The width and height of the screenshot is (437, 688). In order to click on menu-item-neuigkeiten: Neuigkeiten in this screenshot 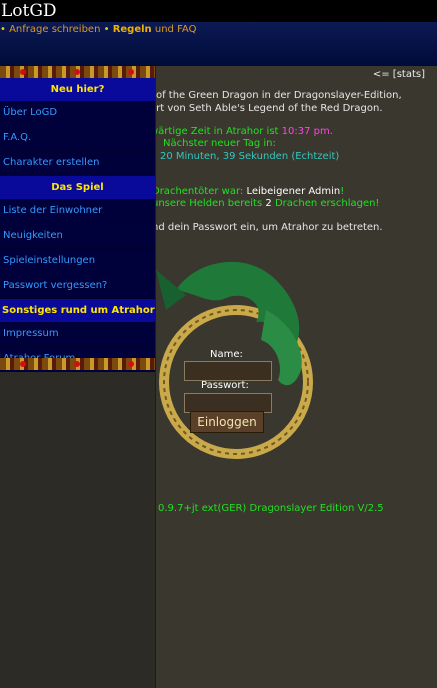, I will do `click(77, 236)`.